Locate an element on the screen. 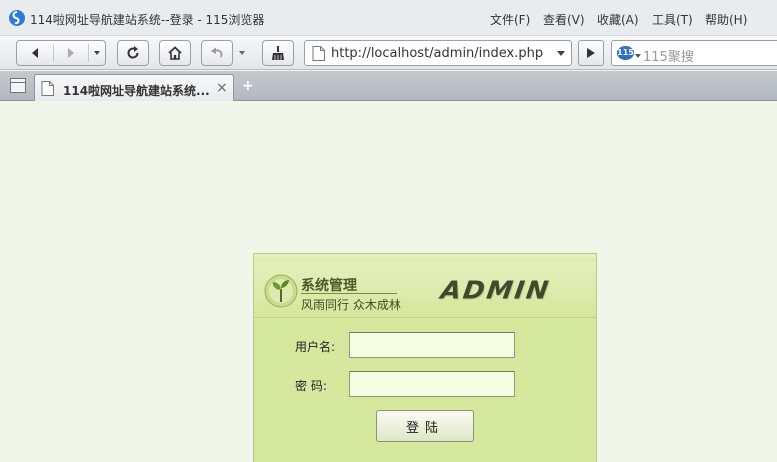 The width and height of the screenshot is (777, 462). home-icon is located at coordinates (175, 53).